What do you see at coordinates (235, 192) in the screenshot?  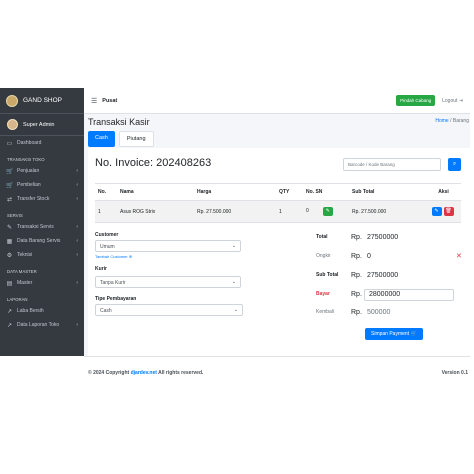 I see `col-harga: Harga` at bounding box center [235, 192].